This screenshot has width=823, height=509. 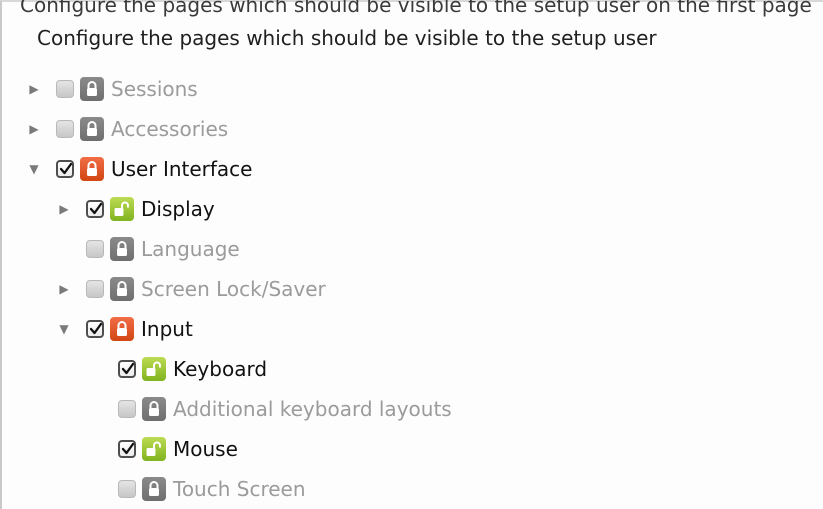 What do you see at coordinates (239, 489) in the screenshot?
I see `tree-label: Touch Screen` at bounding box center [239, 489].